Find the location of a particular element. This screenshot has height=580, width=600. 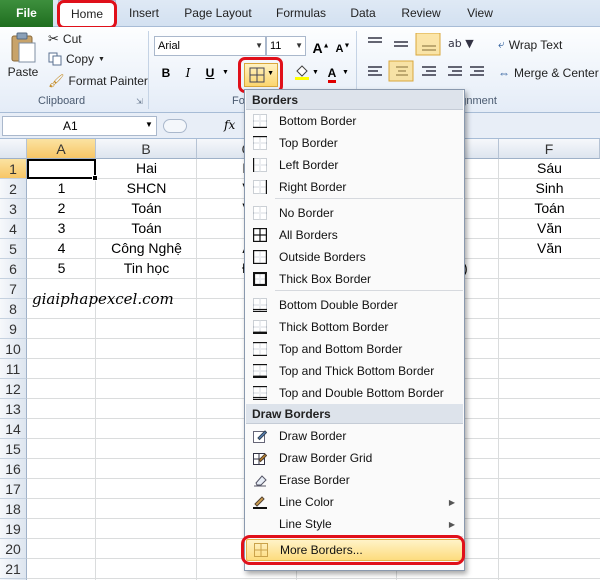

font-name-combo: Arial ▼ is located at coordinates (210, 46).